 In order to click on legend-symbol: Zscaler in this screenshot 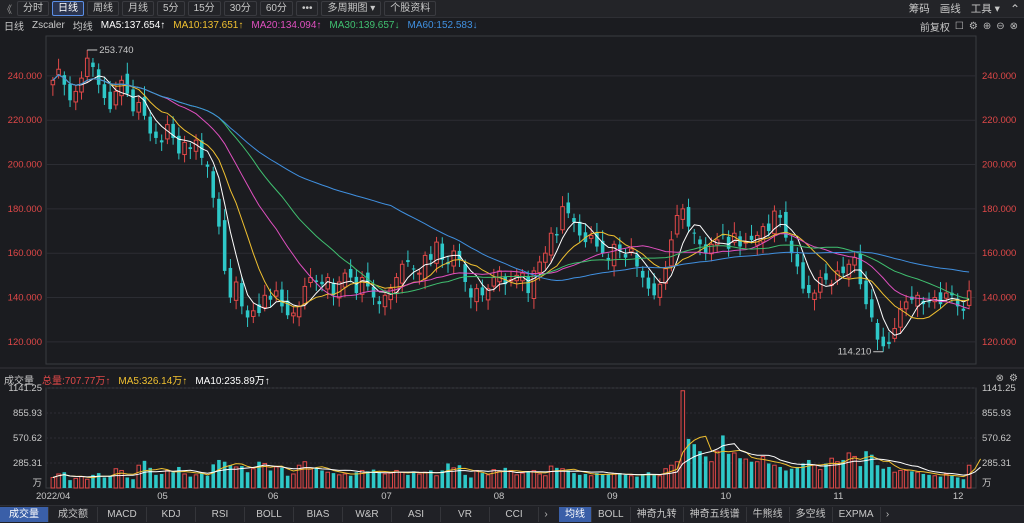, I will do `click(48, 25)`.